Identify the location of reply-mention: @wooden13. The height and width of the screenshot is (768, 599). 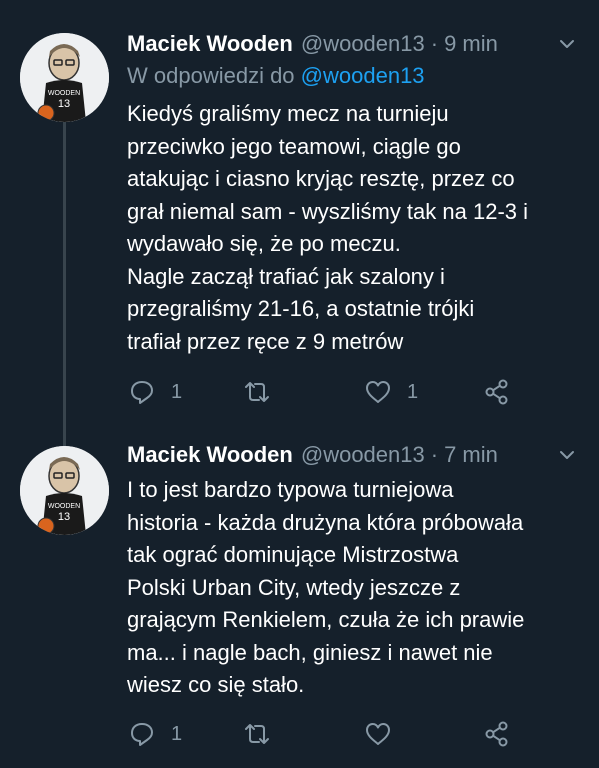
(363, 75).